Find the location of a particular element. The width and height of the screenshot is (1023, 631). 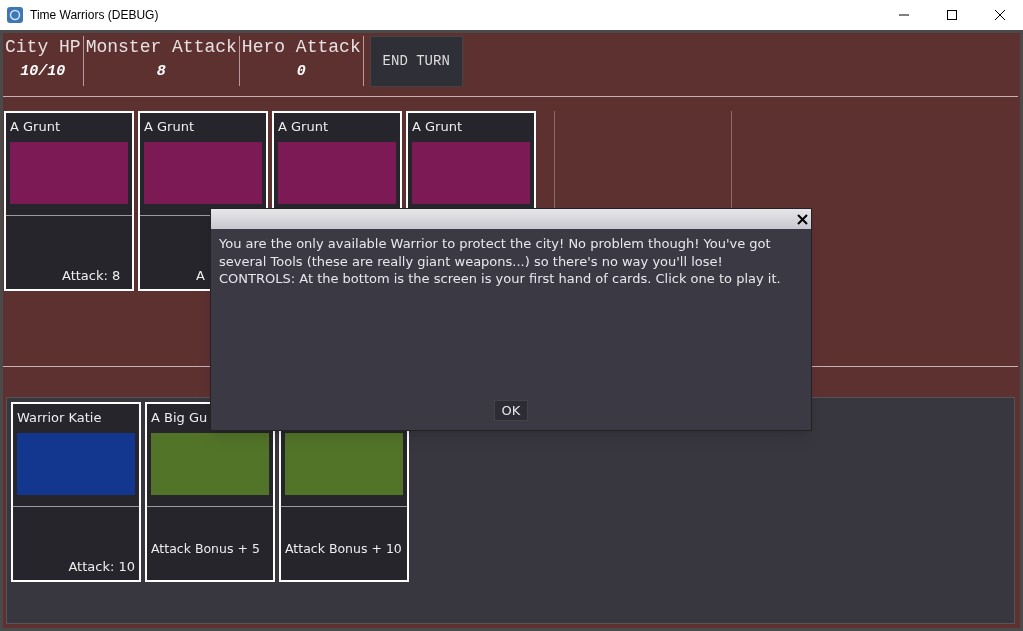

stat-value: 10/10 is located at coordinates (43, 72).